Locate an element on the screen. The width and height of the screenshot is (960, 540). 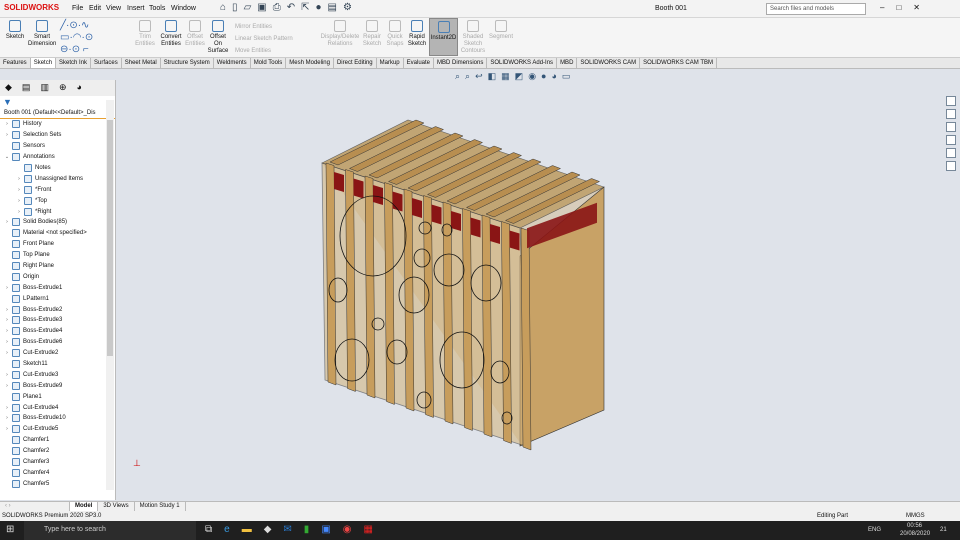
tree-item: › *Front is located at coordinates (57, 189).